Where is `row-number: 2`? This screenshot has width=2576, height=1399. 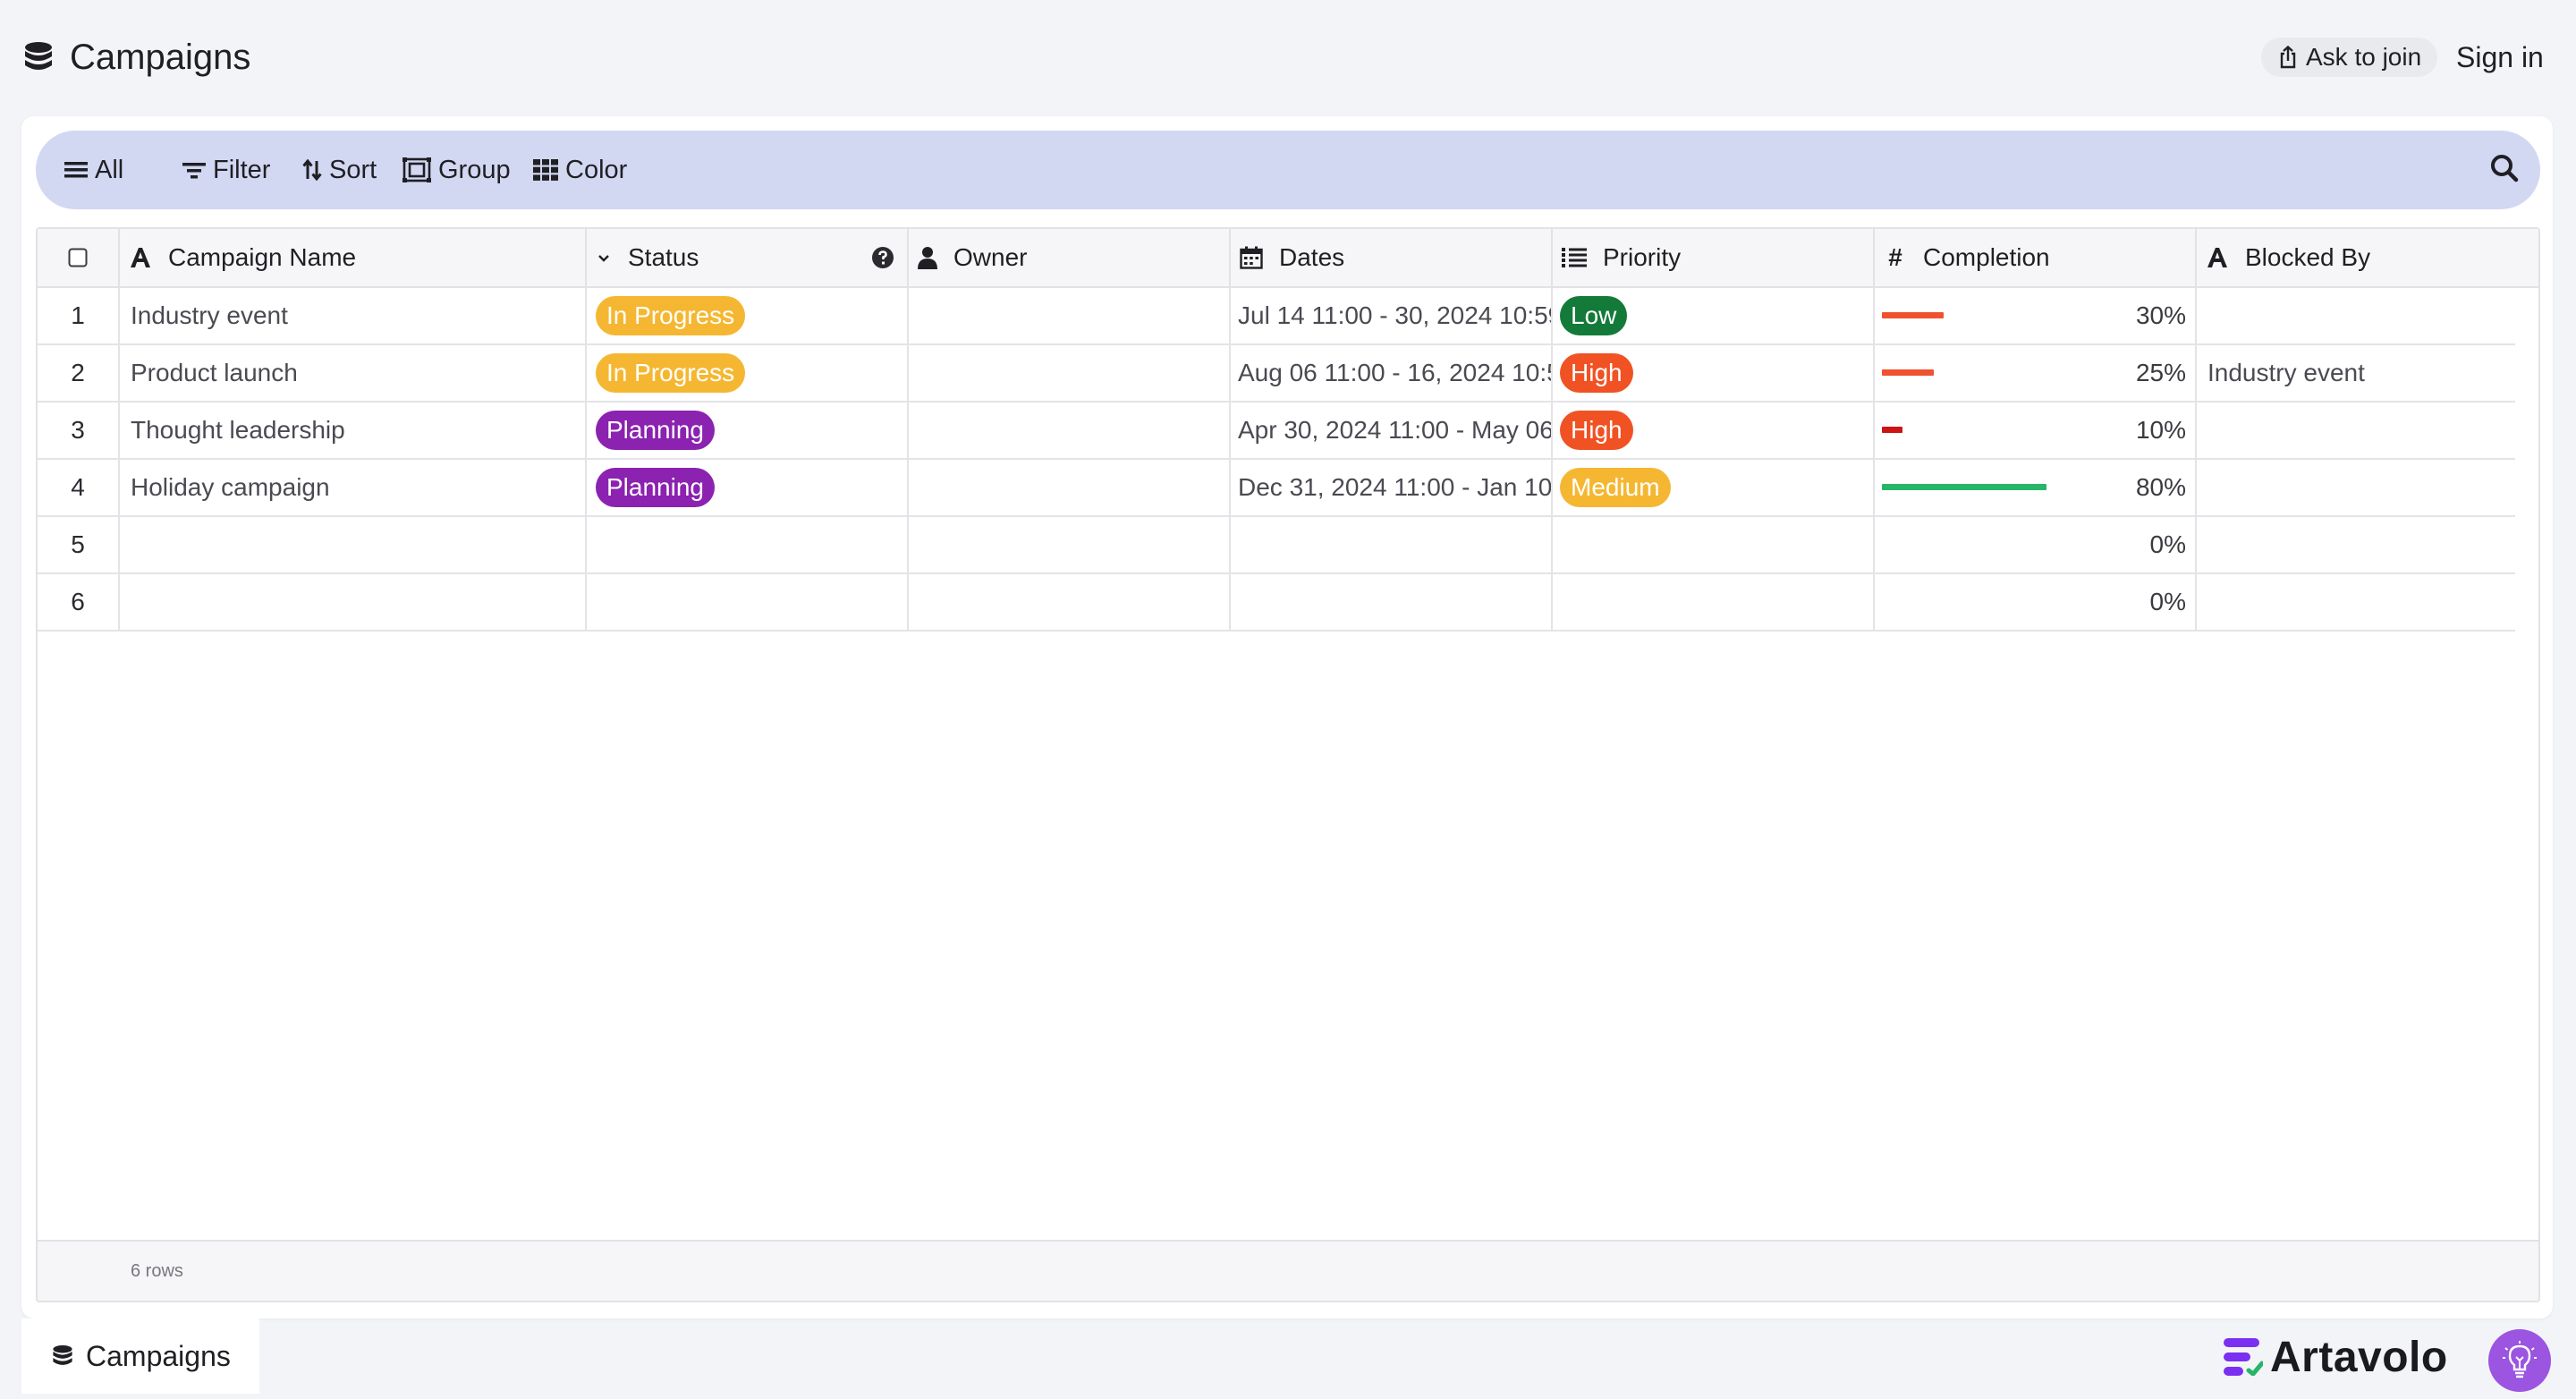
row-number: 2 is located at coordinates (79, 373).